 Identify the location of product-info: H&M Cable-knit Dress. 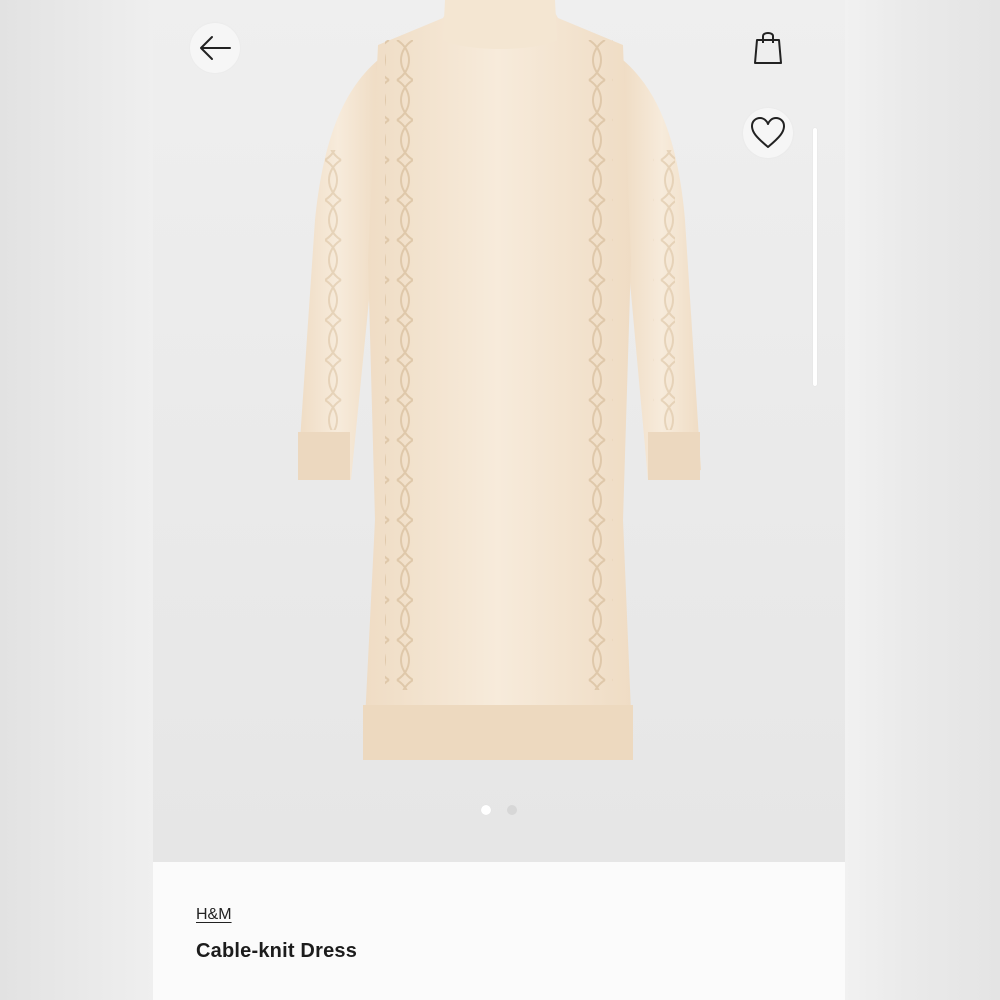
(499, 931).